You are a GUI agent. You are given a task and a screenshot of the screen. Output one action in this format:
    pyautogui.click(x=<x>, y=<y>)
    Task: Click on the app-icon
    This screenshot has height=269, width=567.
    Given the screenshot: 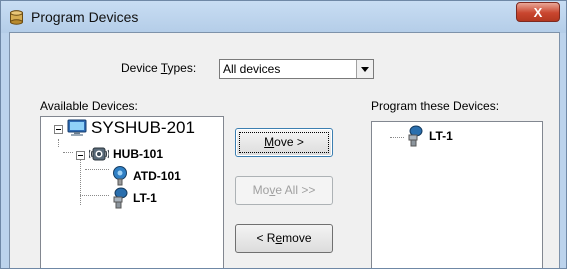 What is the action you would take?
    pyautogui.click(x=16, y=17)
    